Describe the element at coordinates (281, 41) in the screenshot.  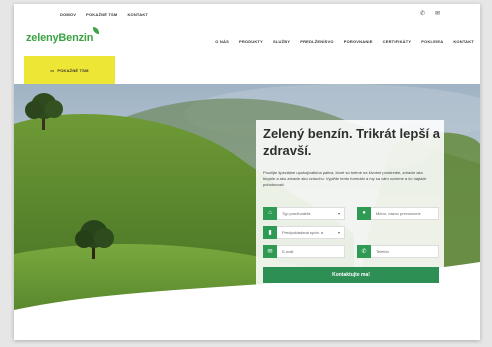
I see `nav-item-services: SLUŽBY` at that location.